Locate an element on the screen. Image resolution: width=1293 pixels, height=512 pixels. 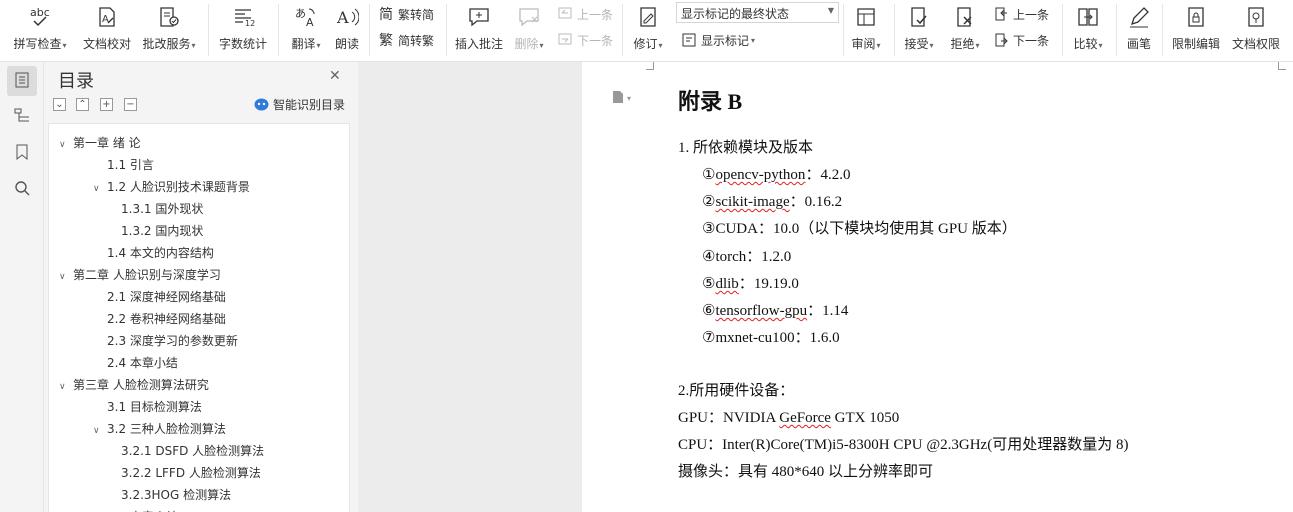
appendix-heading: 附录 B is located at coordinates (710, 101).